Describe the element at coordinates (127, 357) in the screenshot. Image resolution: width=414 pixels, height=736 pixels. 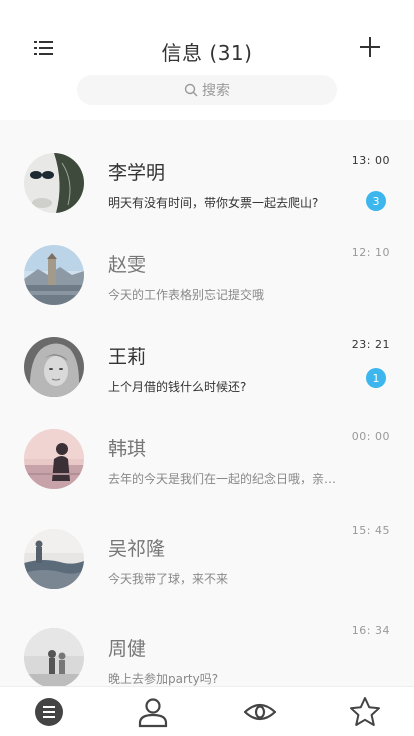
I see `contact-name: 王莉` at that location.